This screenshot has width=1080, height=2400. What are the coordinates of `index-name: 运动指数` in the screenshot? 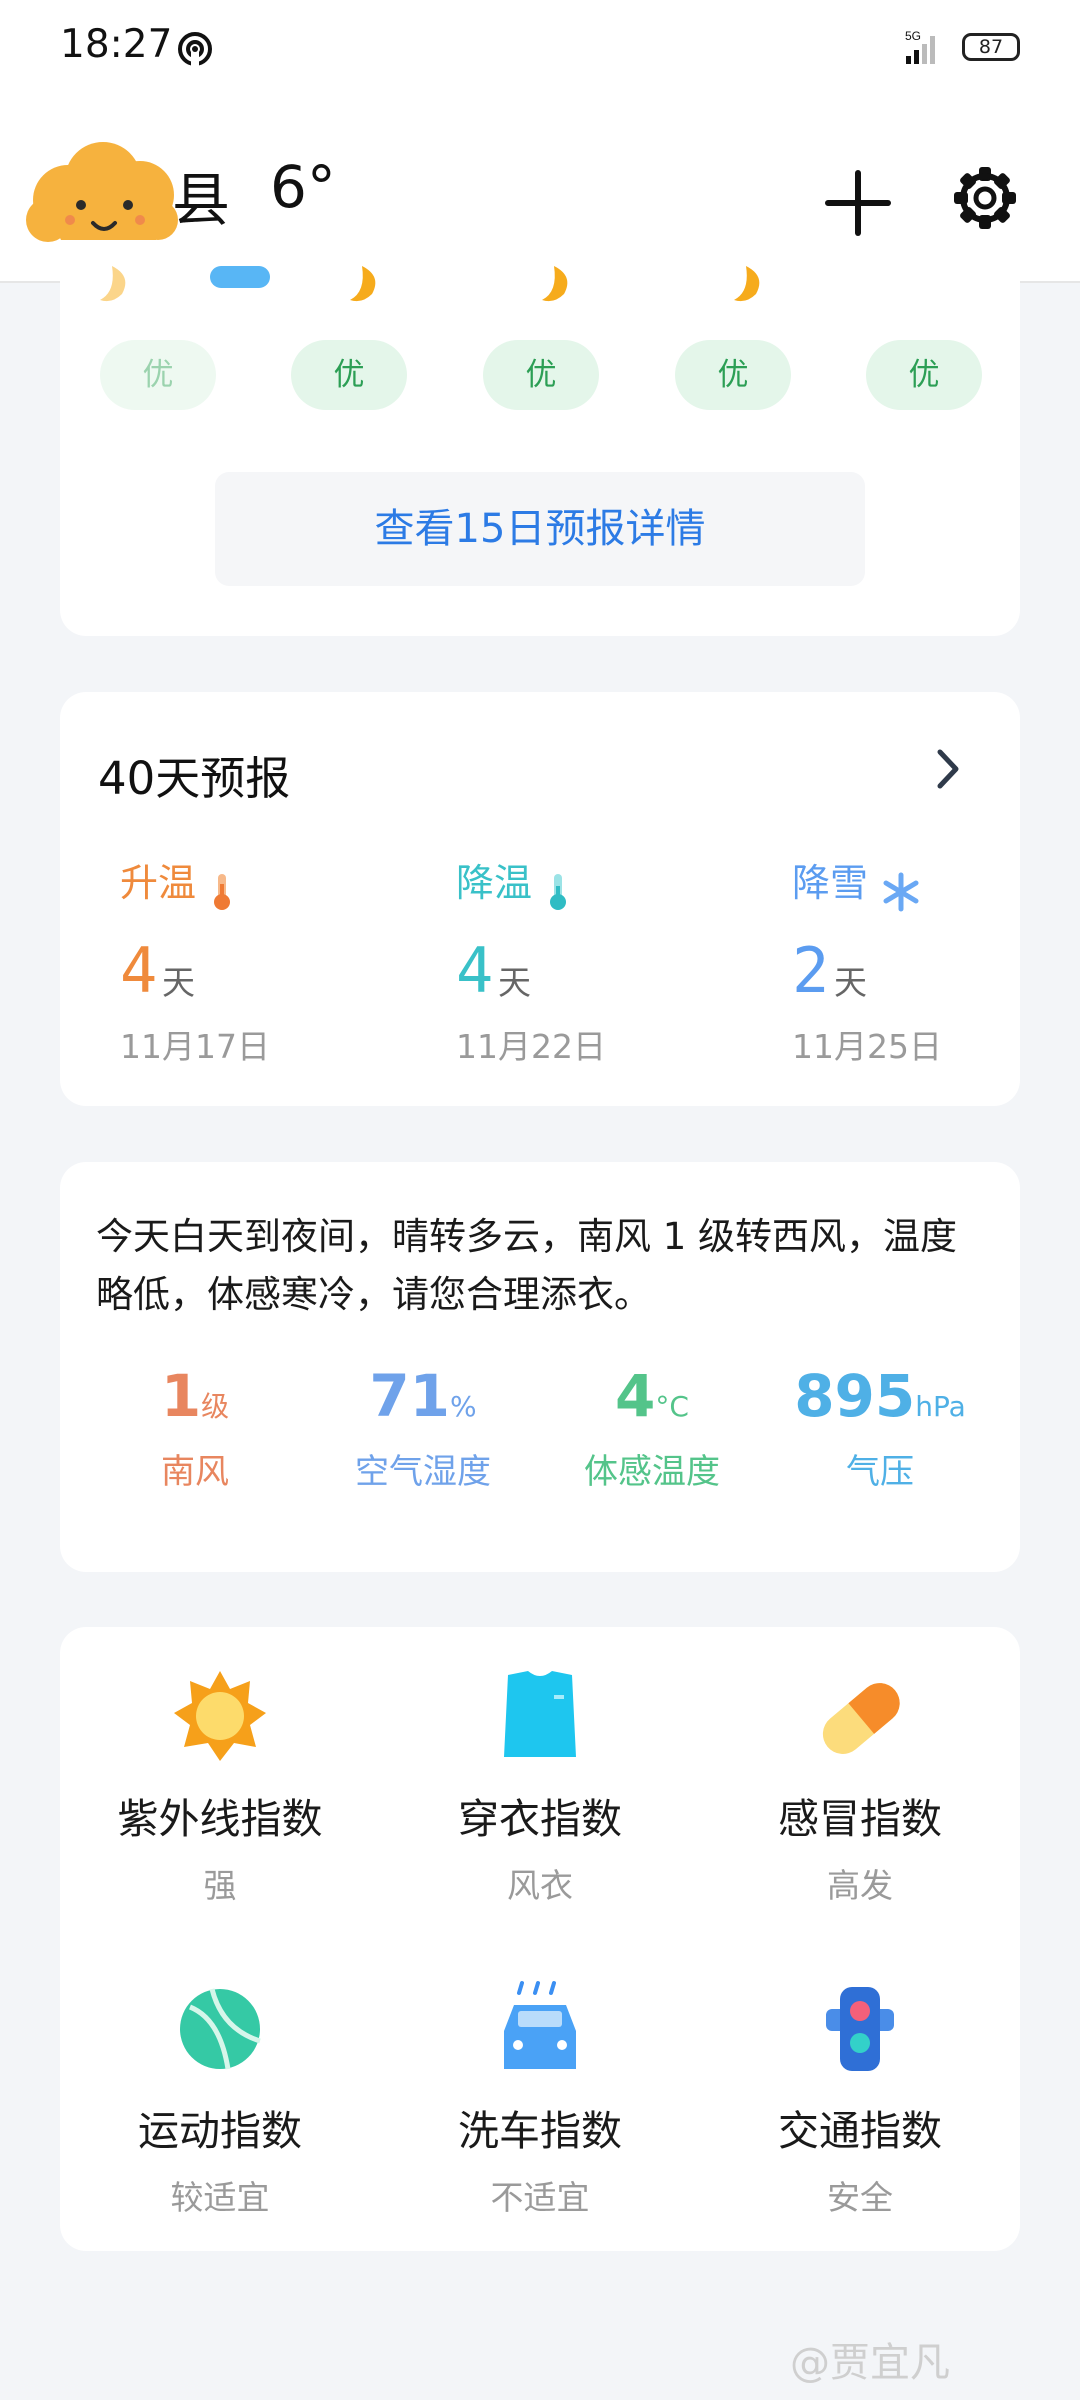 It's located at (220, 2131).